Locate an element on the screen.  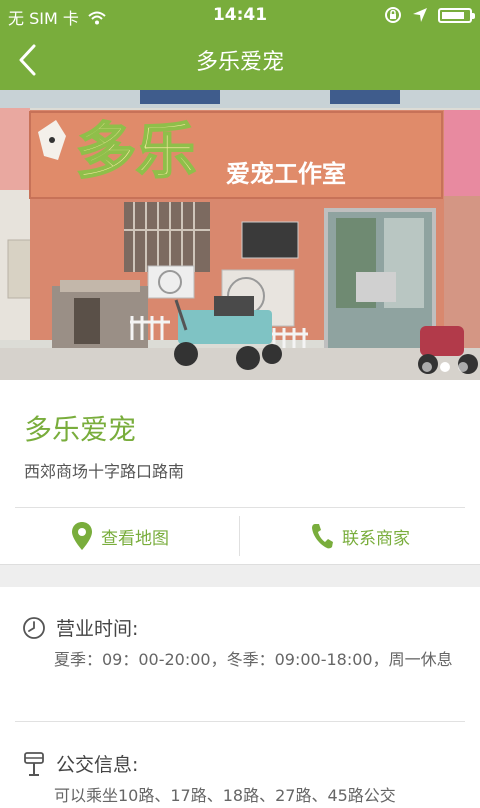
location-arrow-icon is located at coordinates (420, 15).